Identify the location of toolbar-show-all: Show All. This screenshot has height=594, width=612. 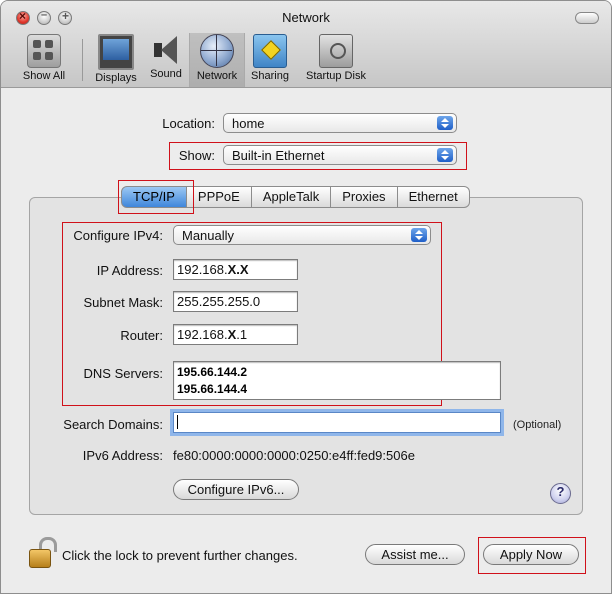
(44, 58).